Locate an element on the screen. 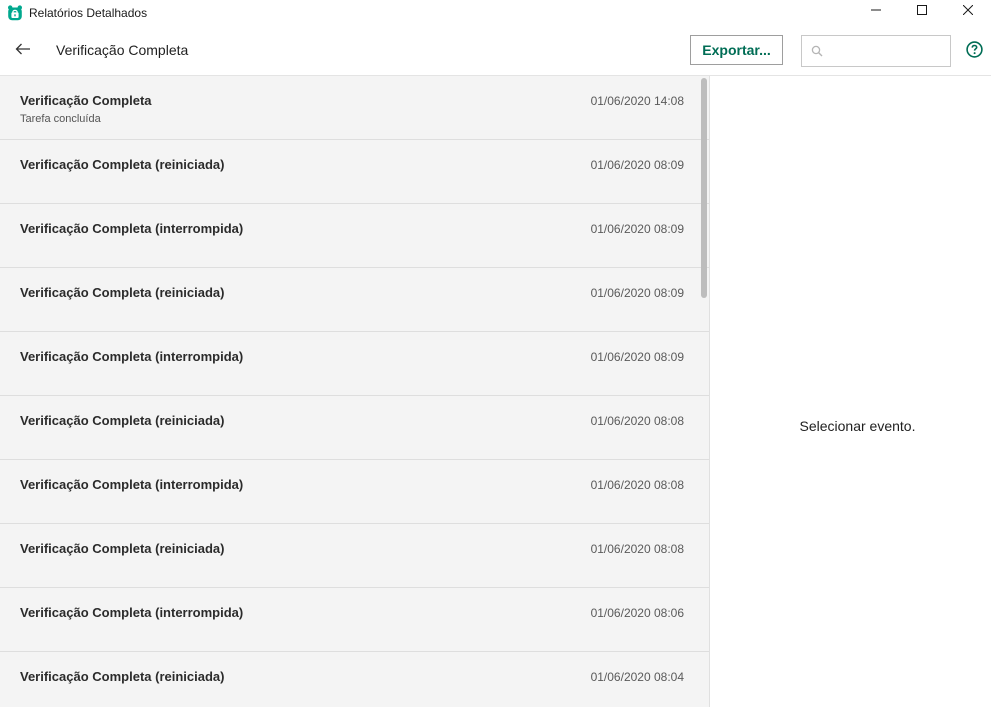  page-title: Verificação Completa is located at coordinates (122, 50).